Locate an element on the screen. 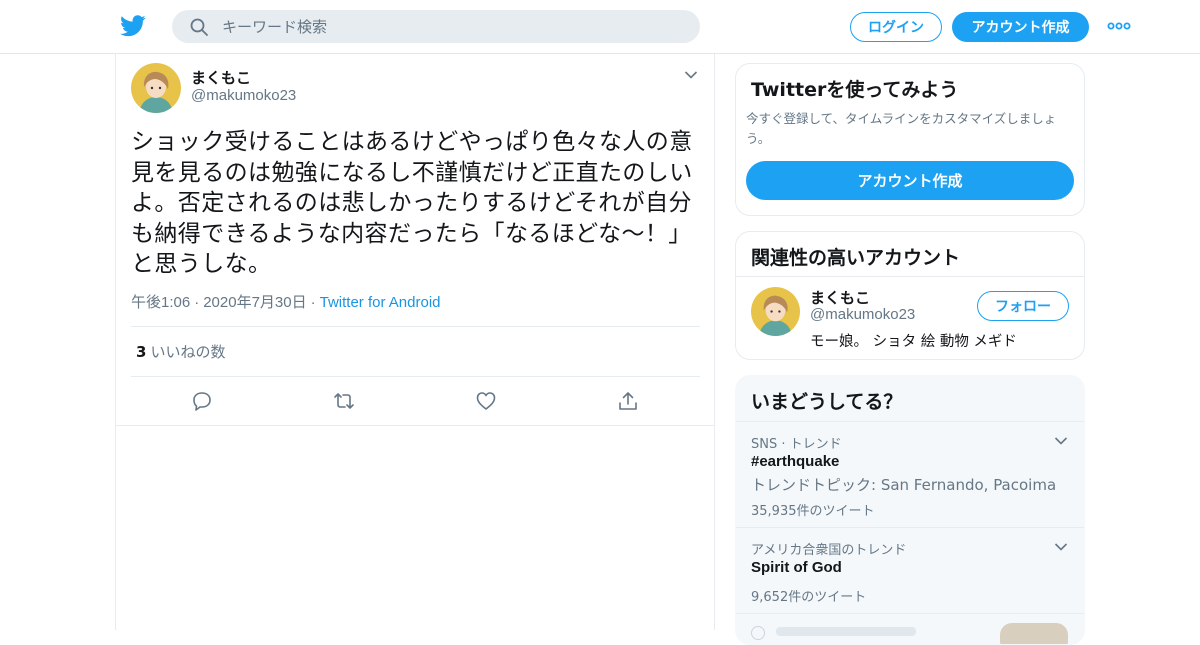 The height and width of the screenshot is (645, 1200). tweet-time: 午後1:06 is located at coordinates (160, 302).